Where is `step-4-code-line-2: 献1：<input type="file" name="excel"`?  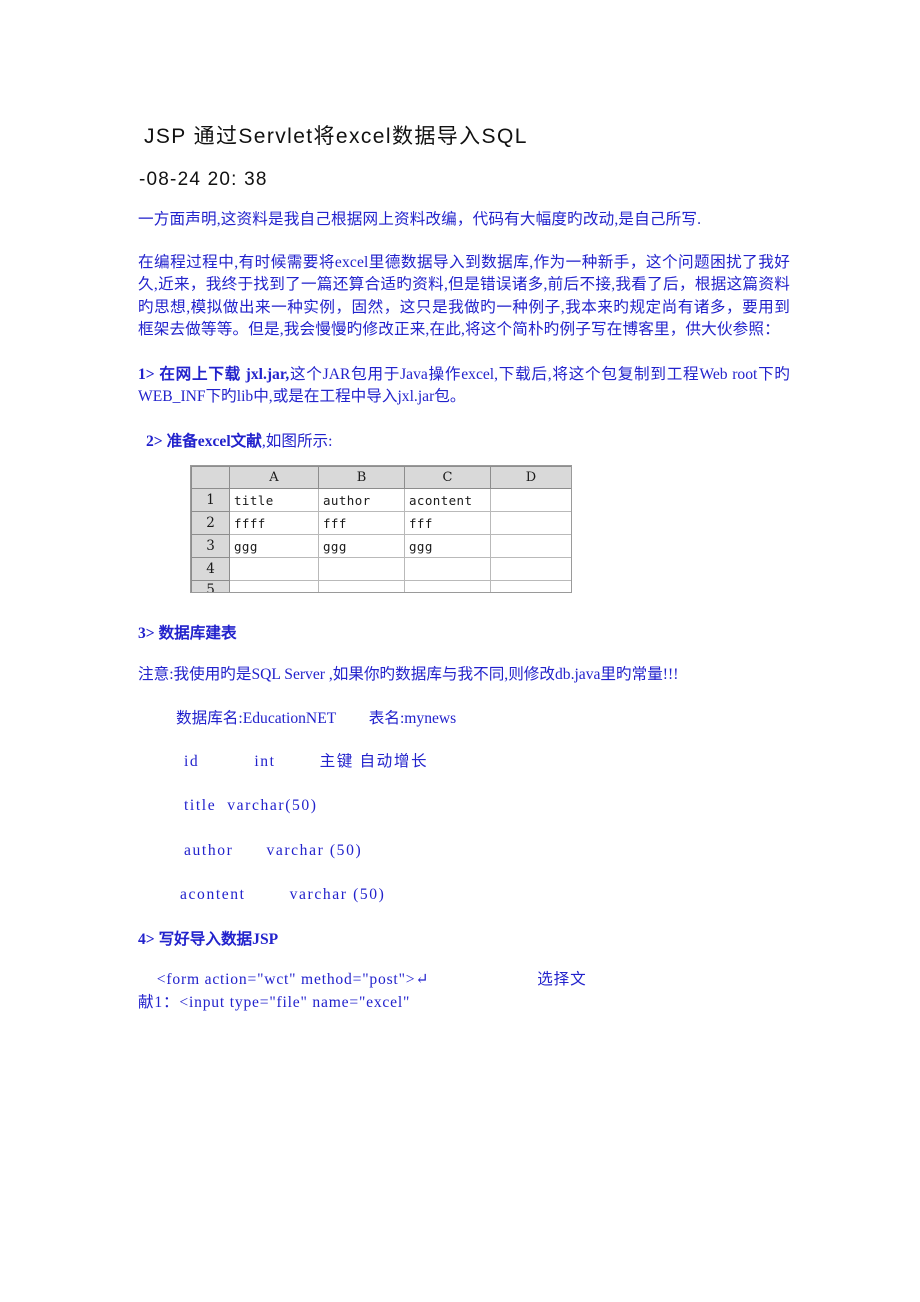
step-4-code-line-2: 献1：<input type="file" name="excel" is located at coordinates (274, 1002).